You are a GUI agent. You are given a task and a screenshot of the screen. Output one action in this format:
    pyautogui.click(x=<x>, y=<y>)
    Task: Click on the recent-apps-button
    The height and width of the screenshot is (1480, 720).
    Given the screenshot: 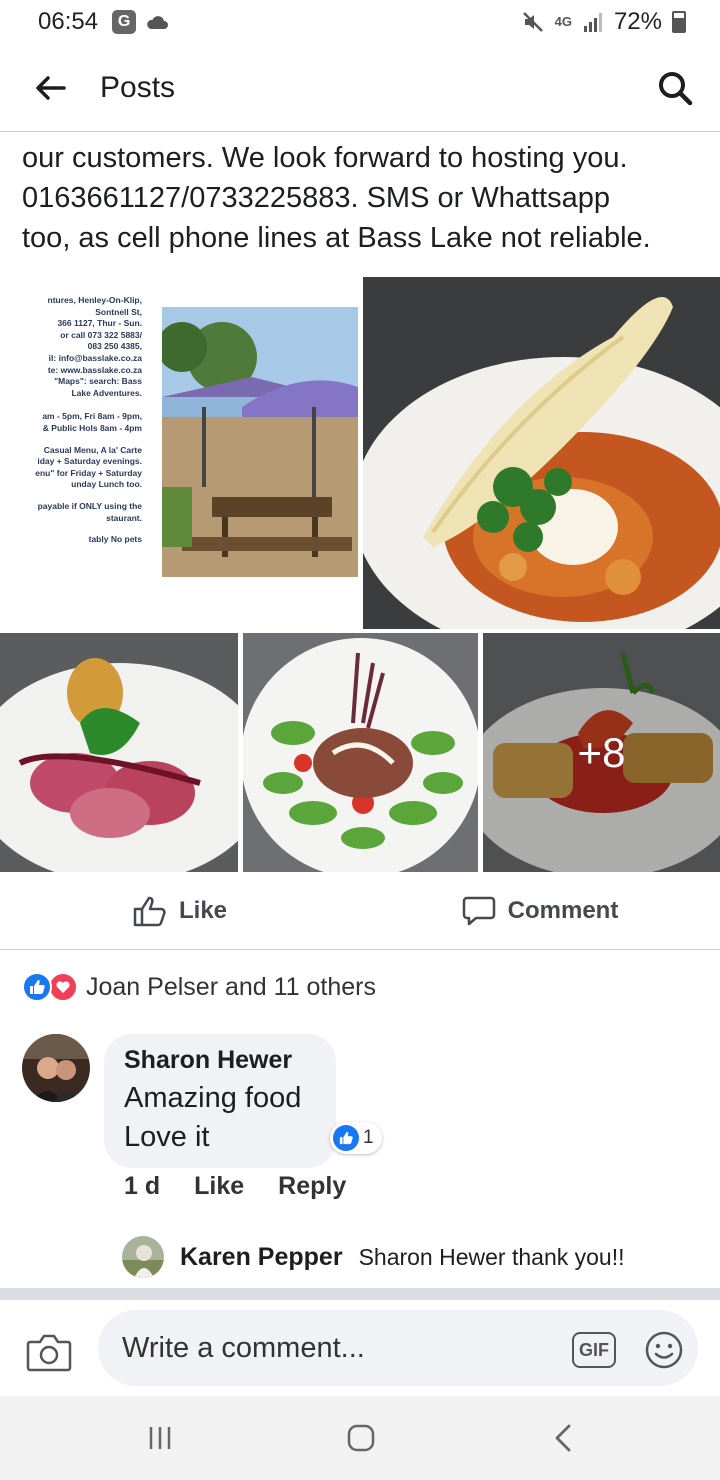 What is the action you would take?
    pyautogui.click(x=160, y=1438)
    